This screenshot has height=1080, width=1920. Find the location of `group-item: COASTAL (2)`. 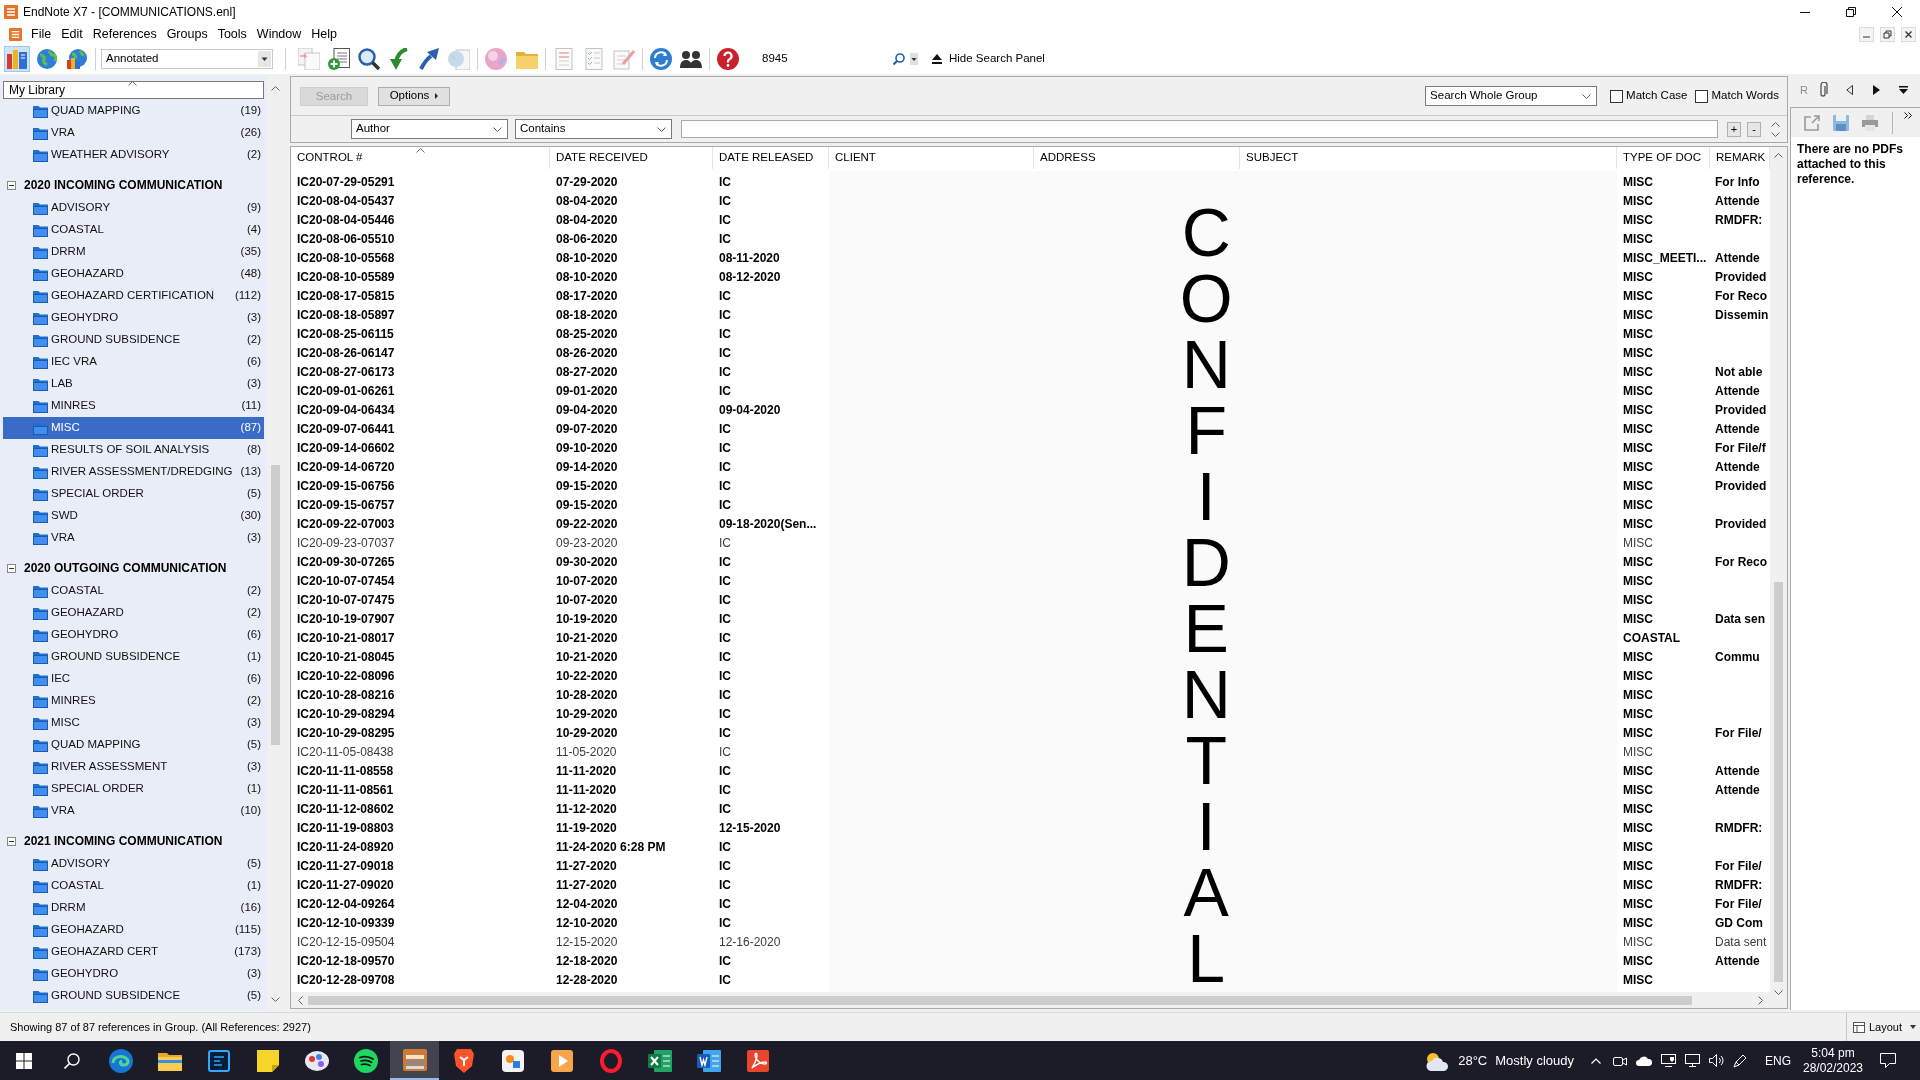

group-item: COASTAL (2) is located at coordinates (133, 591).